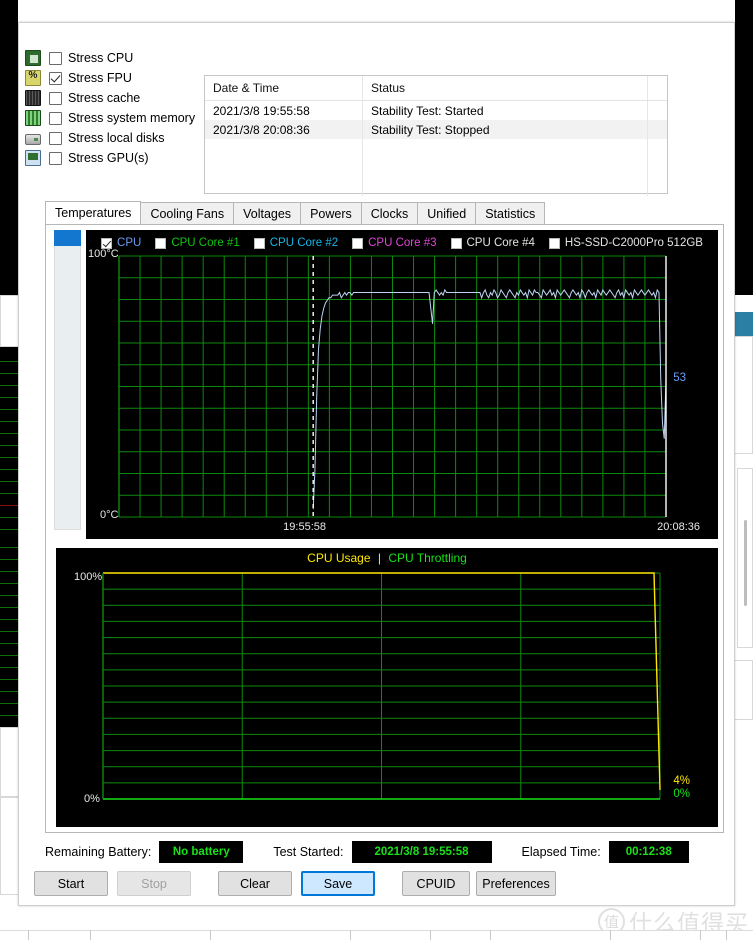 The image size is (753, 940). Describe the element at coordinates (67, 238) in the screenshot. I see `scrollbar-thumb` at that location.